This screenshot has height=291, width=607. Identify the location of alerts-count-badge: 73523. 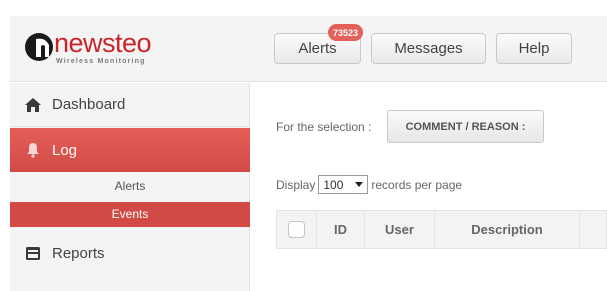
(345, 32).